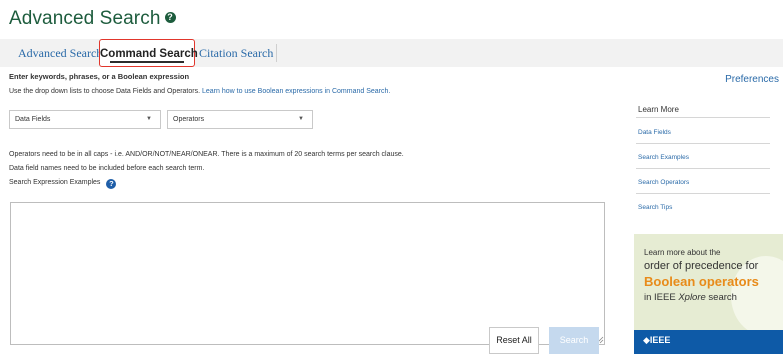 This screenshot has height=354, width=783. What do you see at coordinates (721, 297) in the screenshot?
I see `promo-line-4-suffix: search` at bounding box center [721, 297].